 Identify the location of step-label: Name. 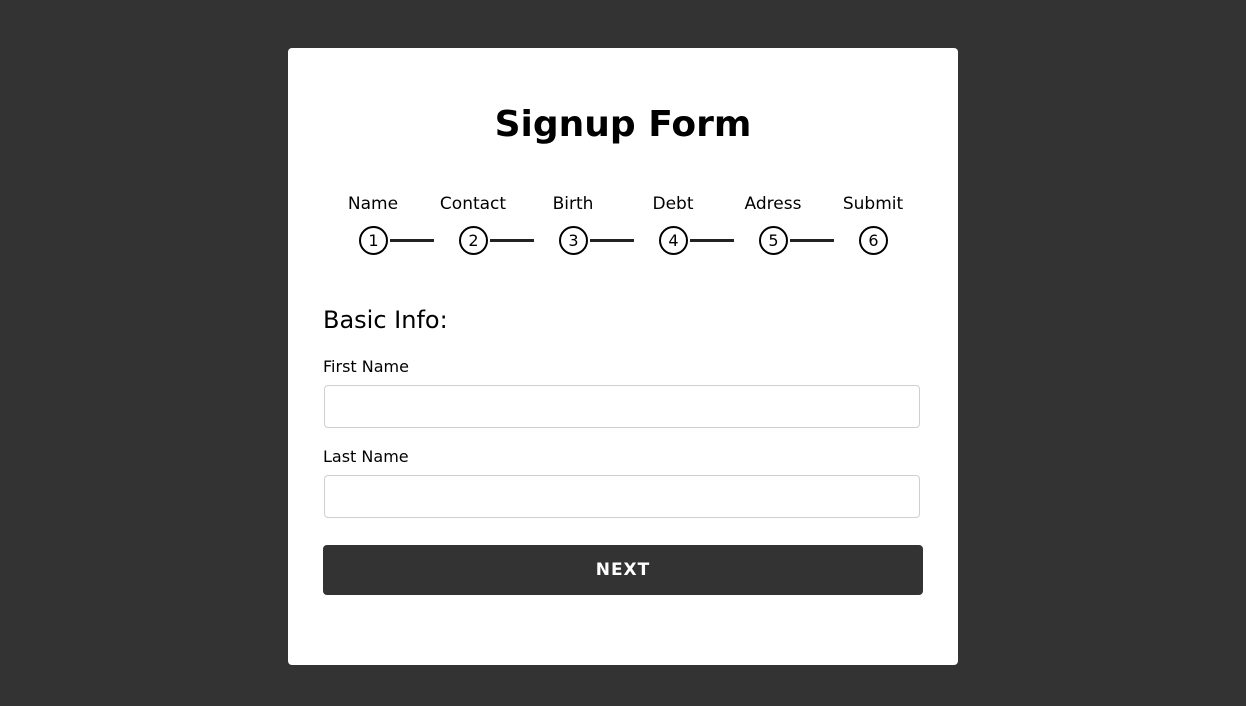
(373, 204).